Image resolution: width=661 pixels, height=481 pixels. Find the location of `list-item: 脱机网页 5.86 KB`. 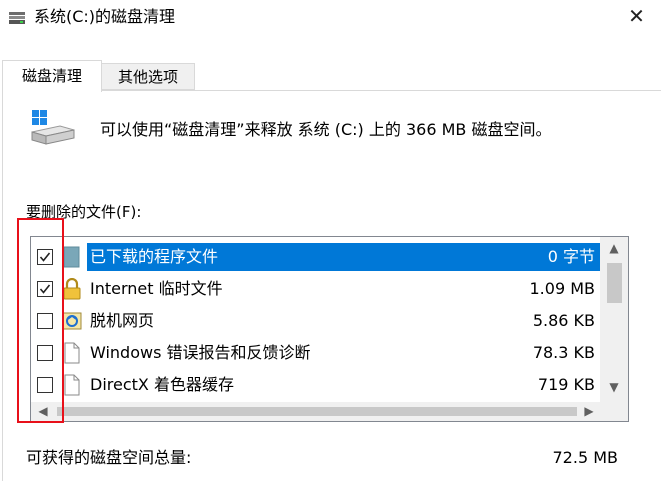

list-item: 脱机网页 5.86 KB is located at coordinates (316, 321).